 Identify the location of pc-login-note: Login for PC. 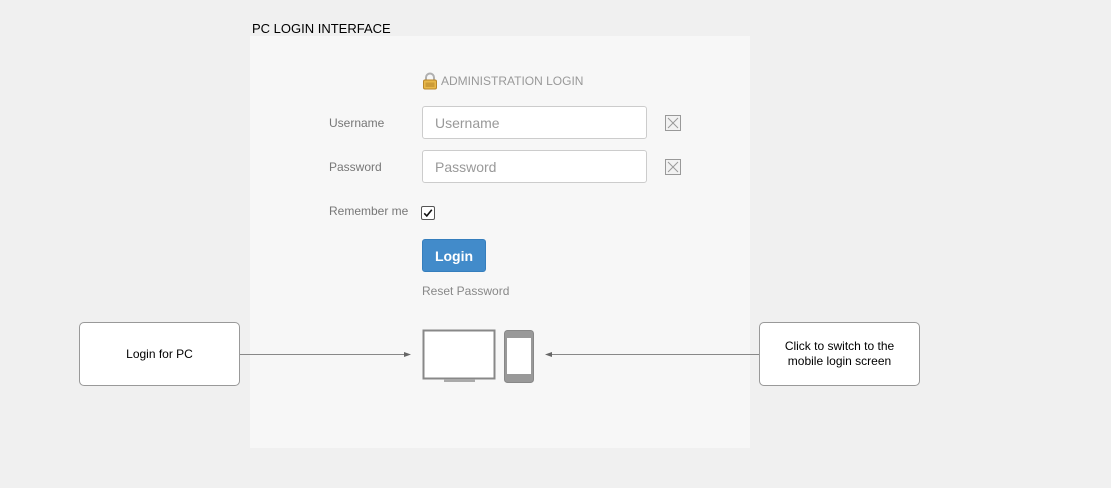
(159, 354).